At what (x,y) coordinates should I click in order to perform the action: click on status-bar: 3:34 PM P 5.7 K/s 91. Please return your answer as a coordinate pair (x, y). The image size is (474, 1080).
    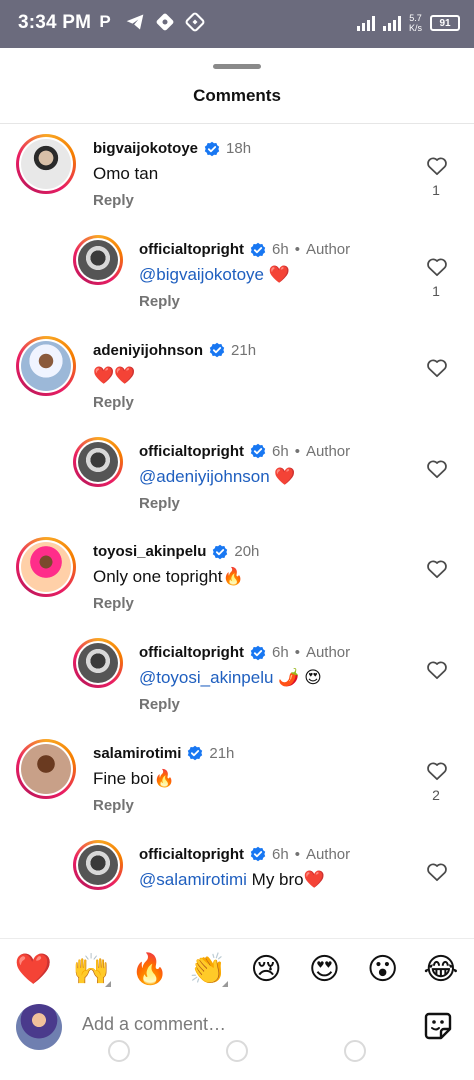
    Looking at the image, I should click on (237, 24).